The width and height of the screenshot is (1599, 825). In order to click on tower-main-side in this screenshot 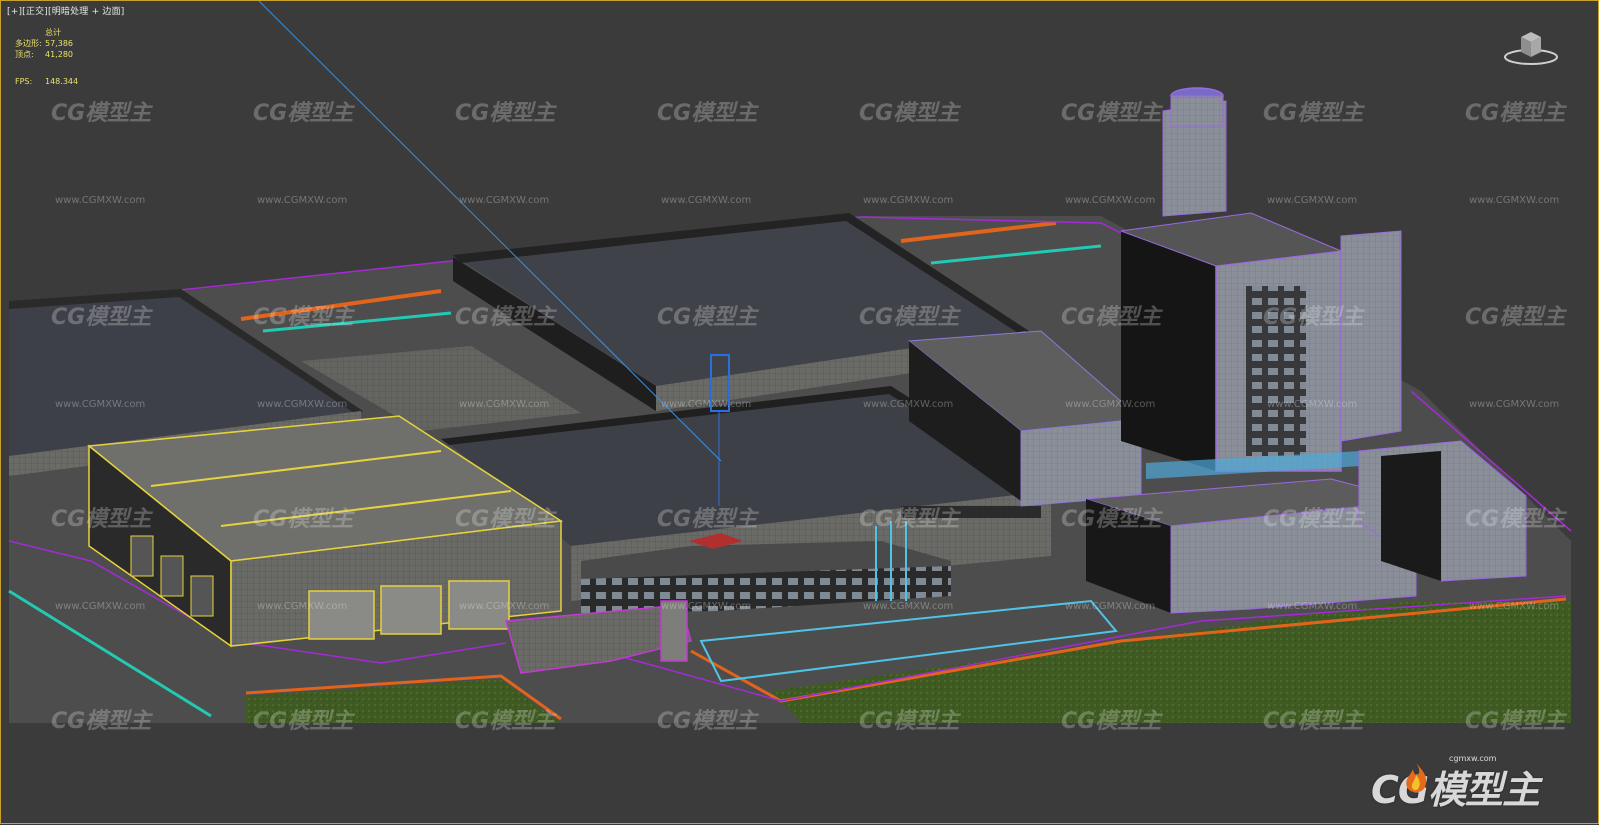, I will do `click(1168, 351)`.